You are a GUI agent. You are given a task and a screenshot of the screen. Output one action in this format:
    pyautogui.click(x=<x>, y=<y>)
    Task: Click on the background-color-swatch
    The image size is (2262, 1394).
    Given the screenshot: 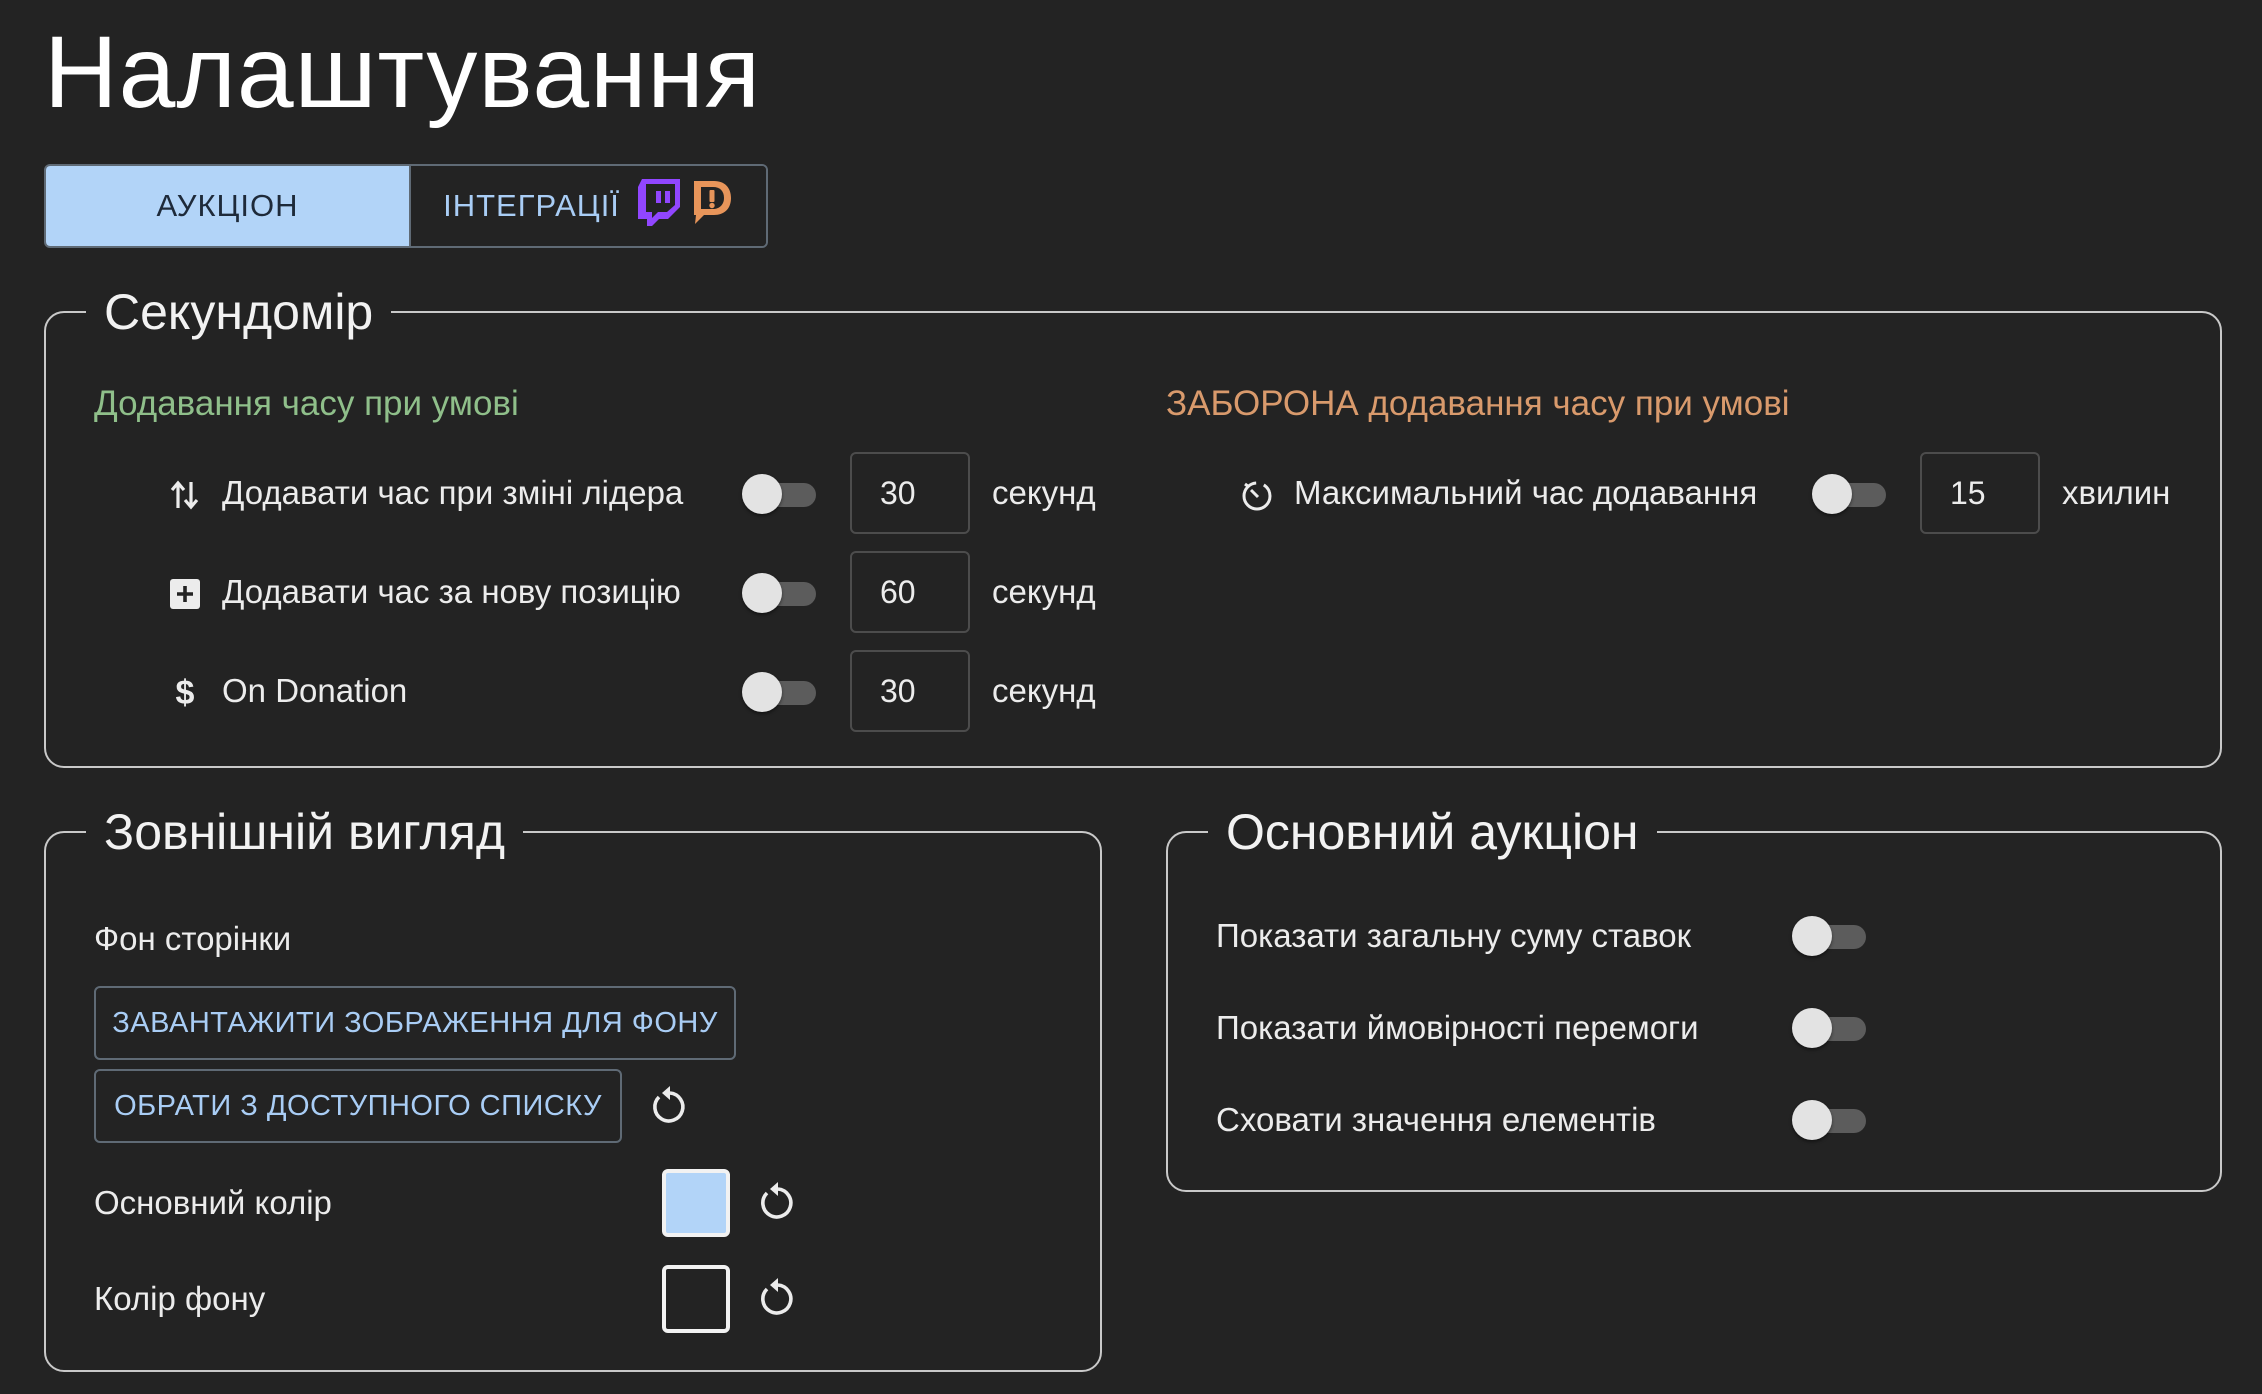 What is the action you would take?
    pyautogui.click(x=696, y=1299)
    